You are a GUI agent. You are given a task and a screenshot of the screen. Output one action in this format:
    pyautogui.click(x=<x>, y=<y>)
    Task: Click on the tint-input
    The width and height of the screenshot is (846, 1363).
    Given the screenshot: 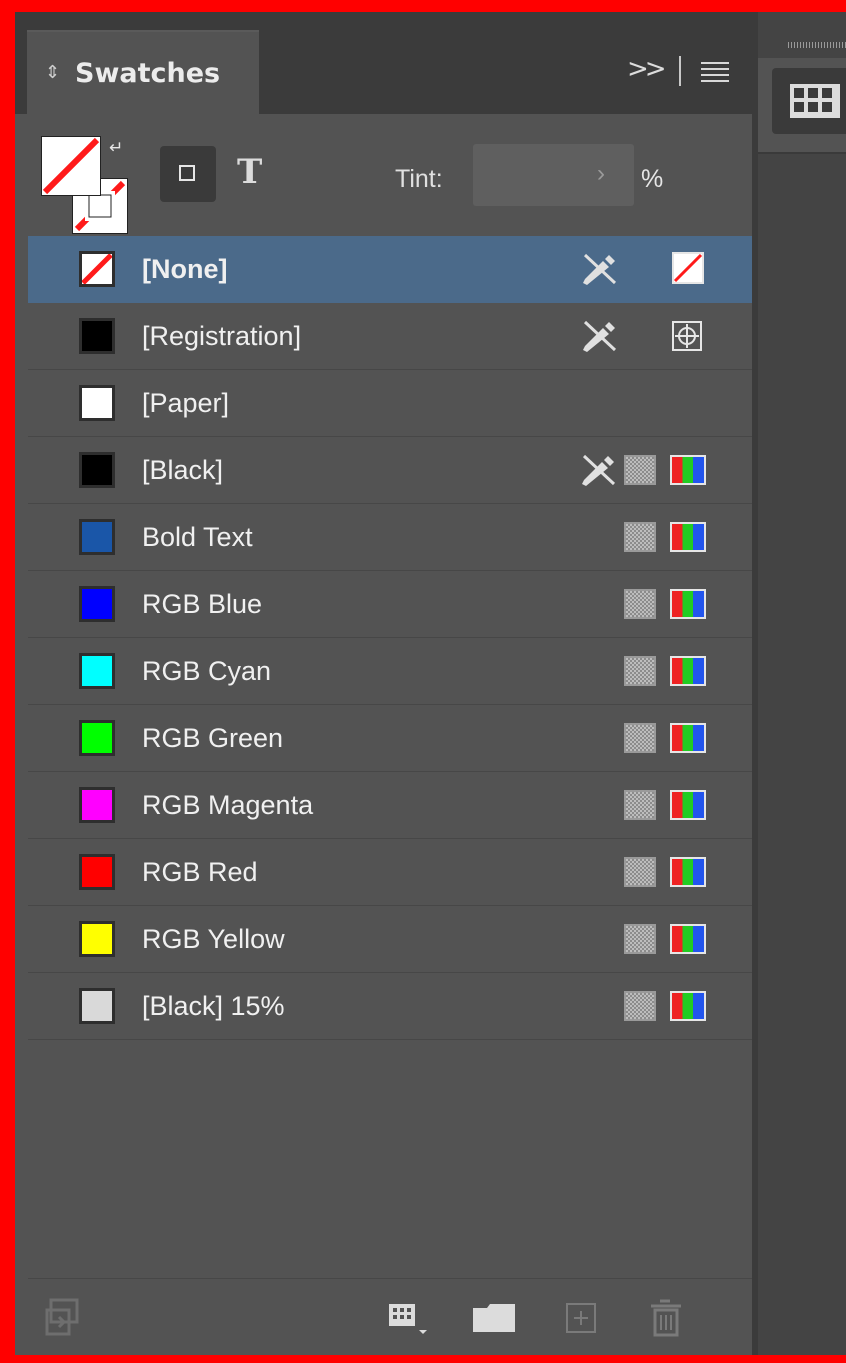 What is the action you would take?
    pyautogui.click(x=553, y=175)
    